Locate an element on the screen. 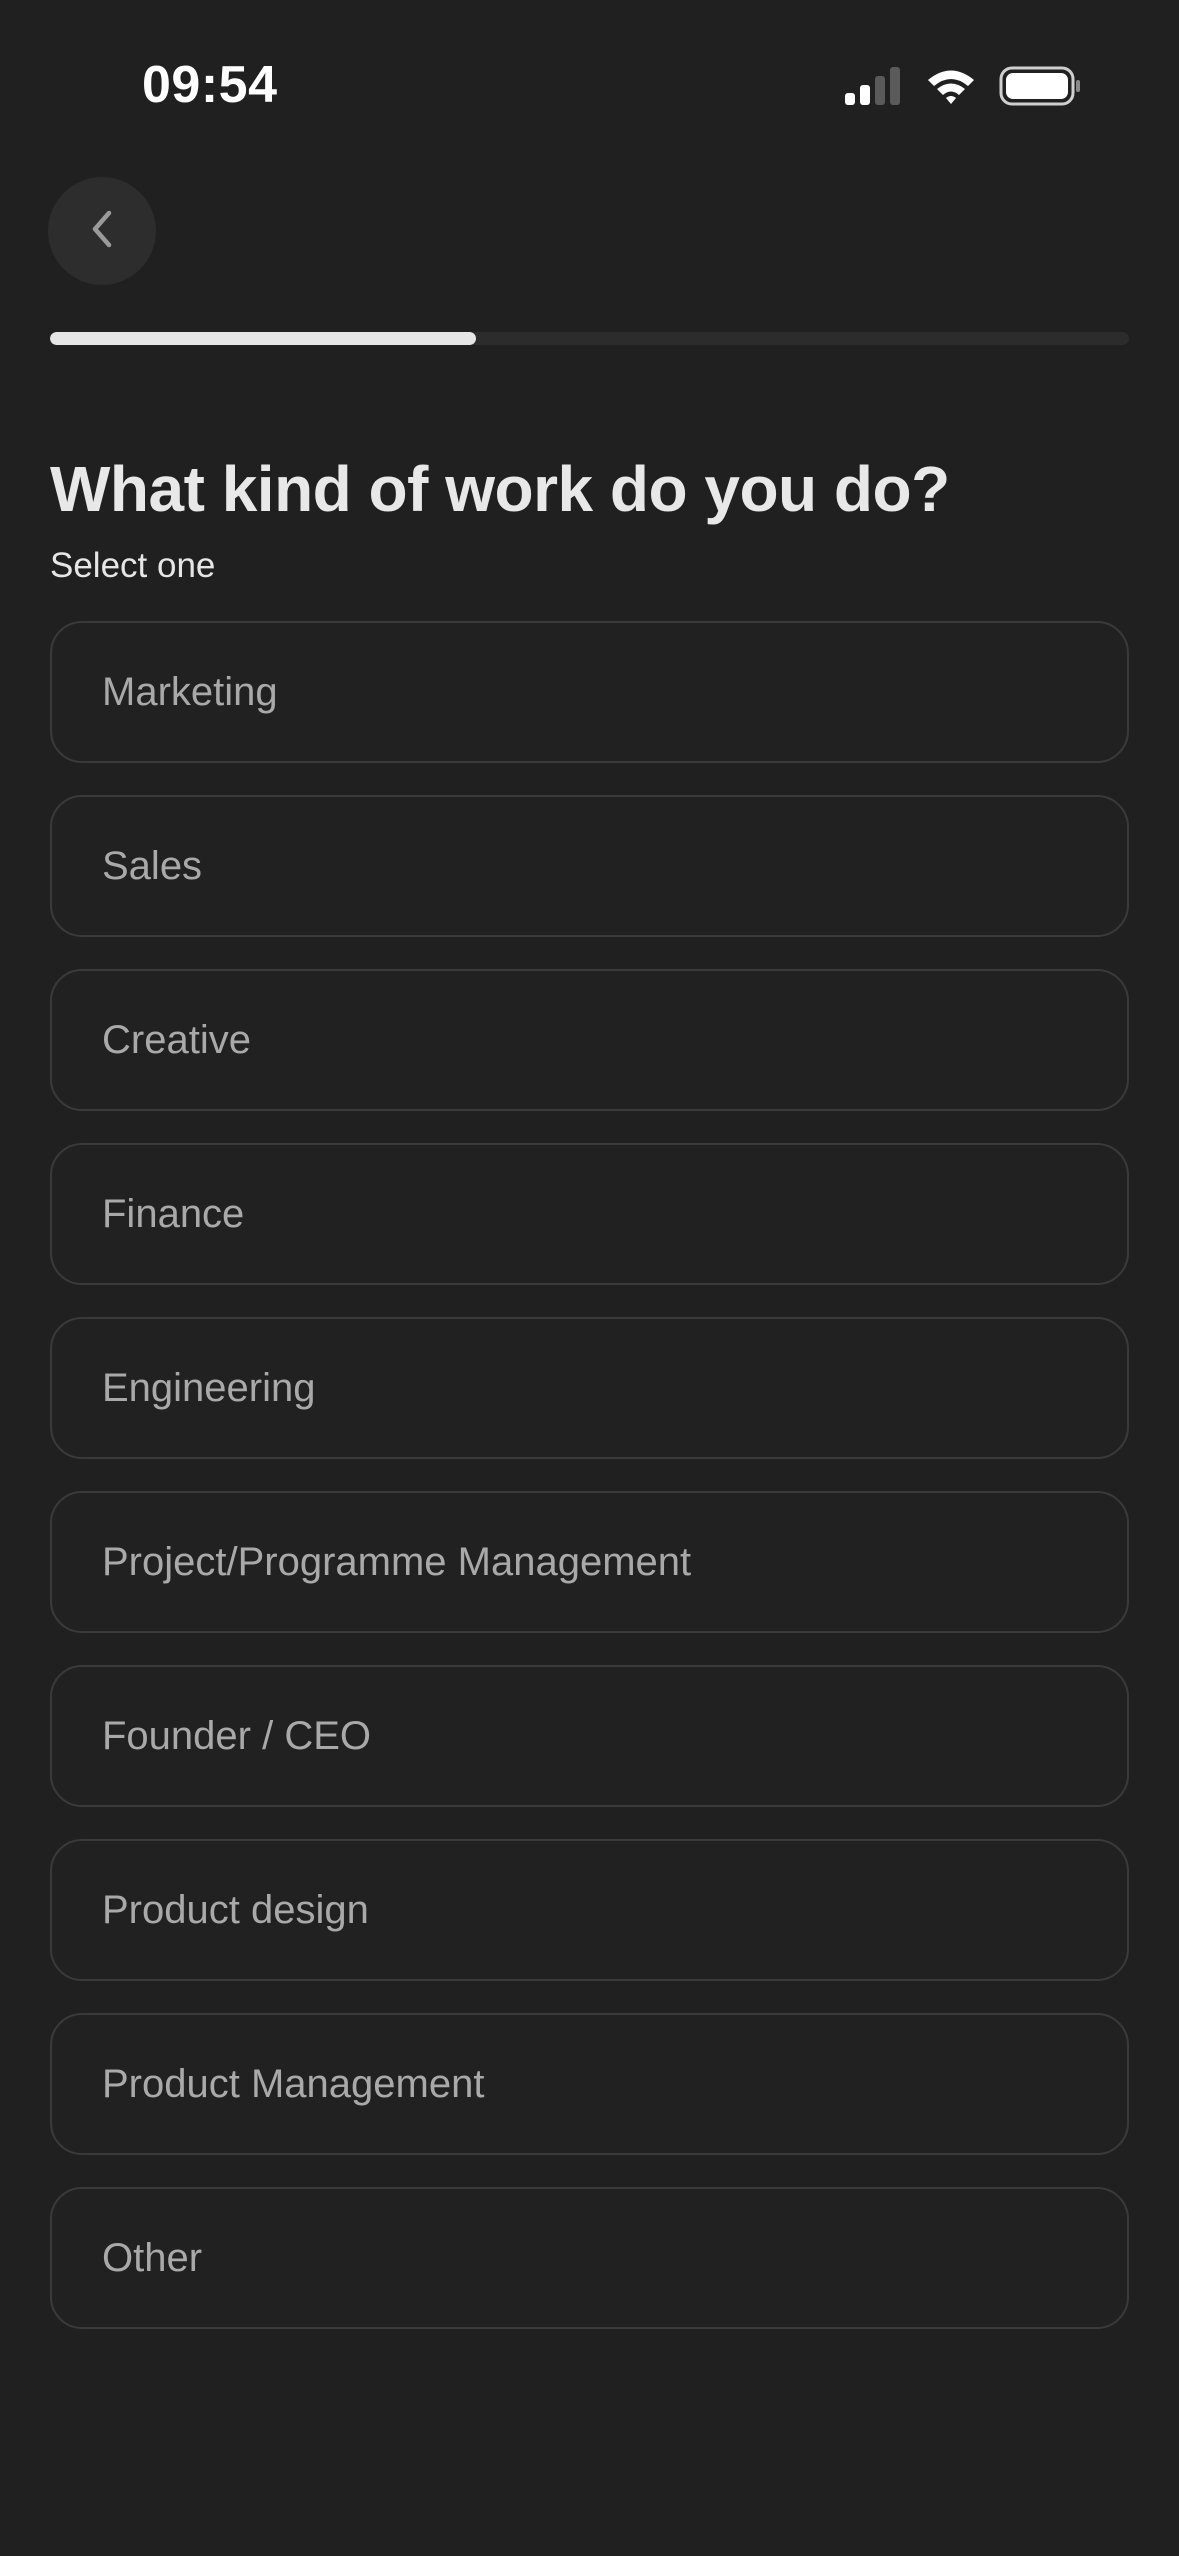 Image resolution: width=1179 pixels, height=2556 pixels. progress-fill is located at coordinates (263, 338).